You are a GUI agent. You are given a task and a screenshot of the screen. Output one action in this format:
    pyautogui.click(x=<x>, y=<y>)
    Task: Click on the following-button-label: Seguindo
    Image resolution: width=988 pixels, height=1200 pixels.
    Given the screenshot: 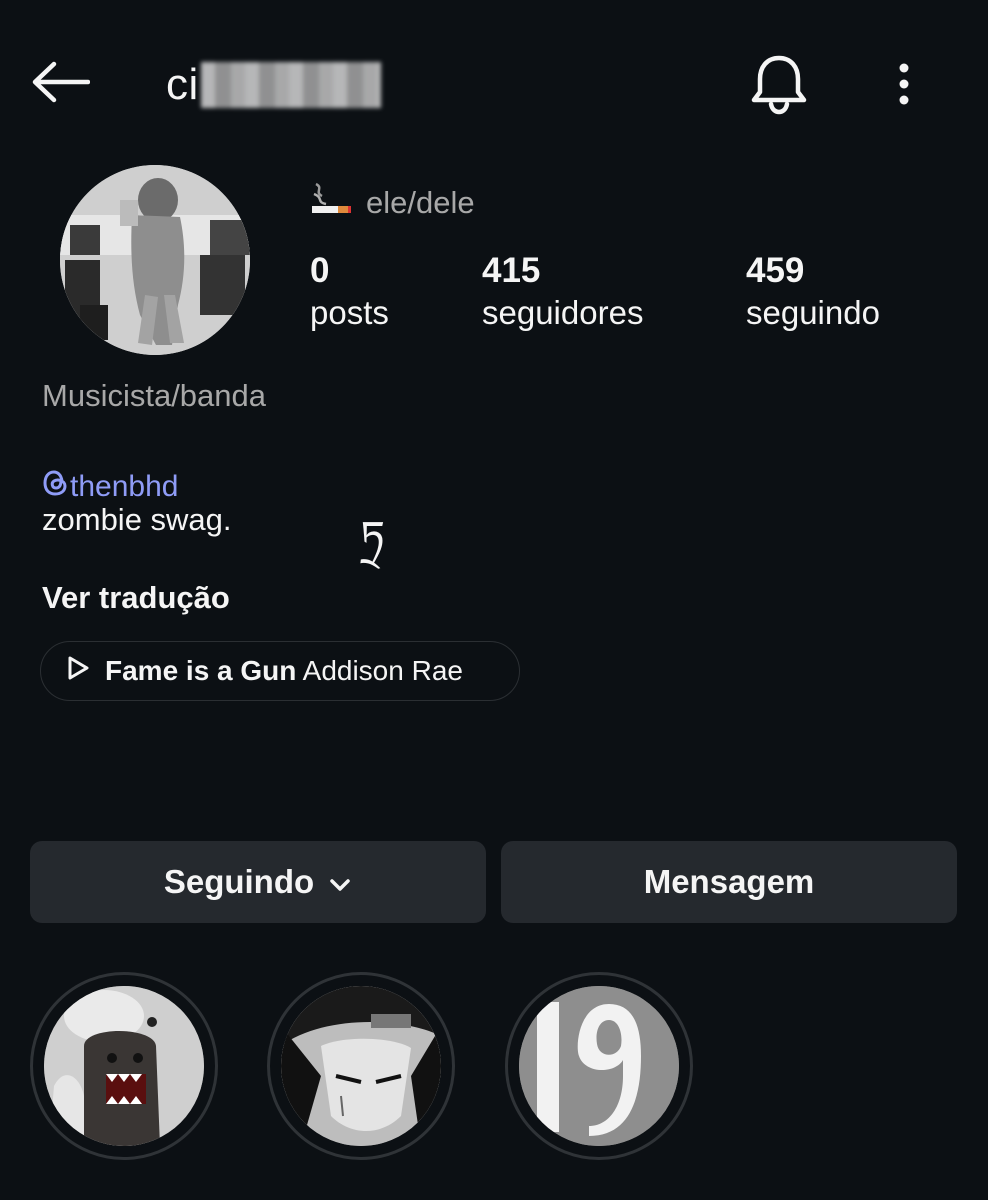 What is the action you would take?
    pyautogui.click(x=239, y=881)
    